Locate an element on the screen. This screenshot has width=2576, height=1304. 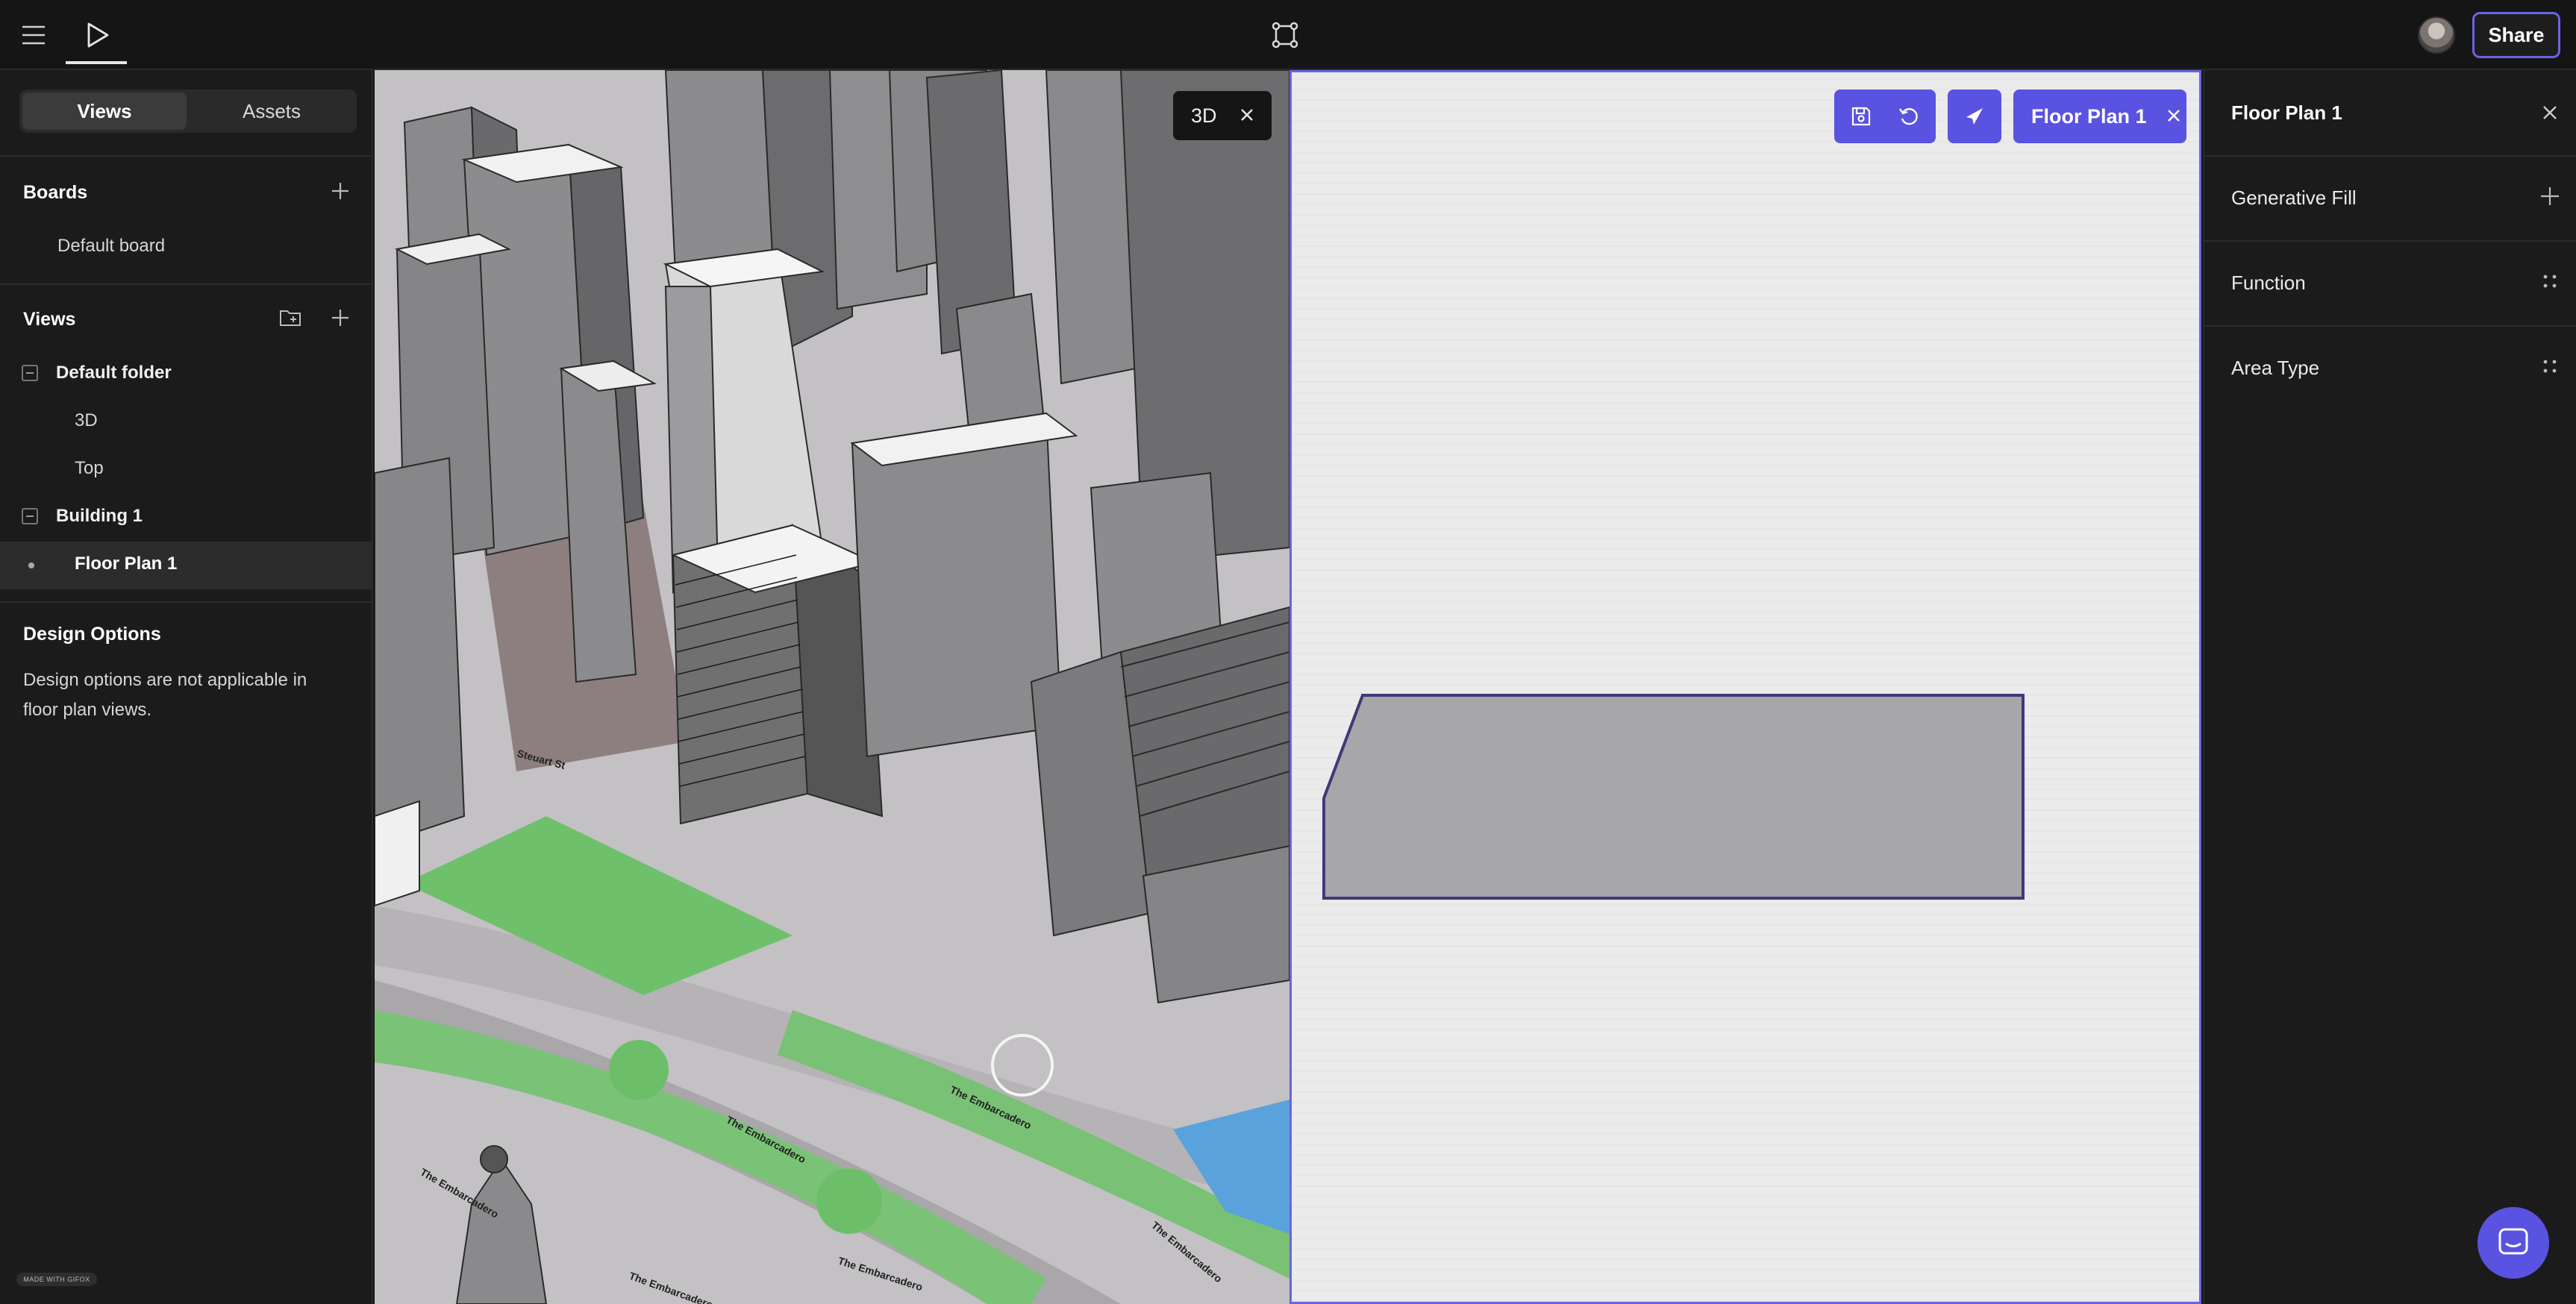
board-item-default: Default board is located at coordinates (111, 246).